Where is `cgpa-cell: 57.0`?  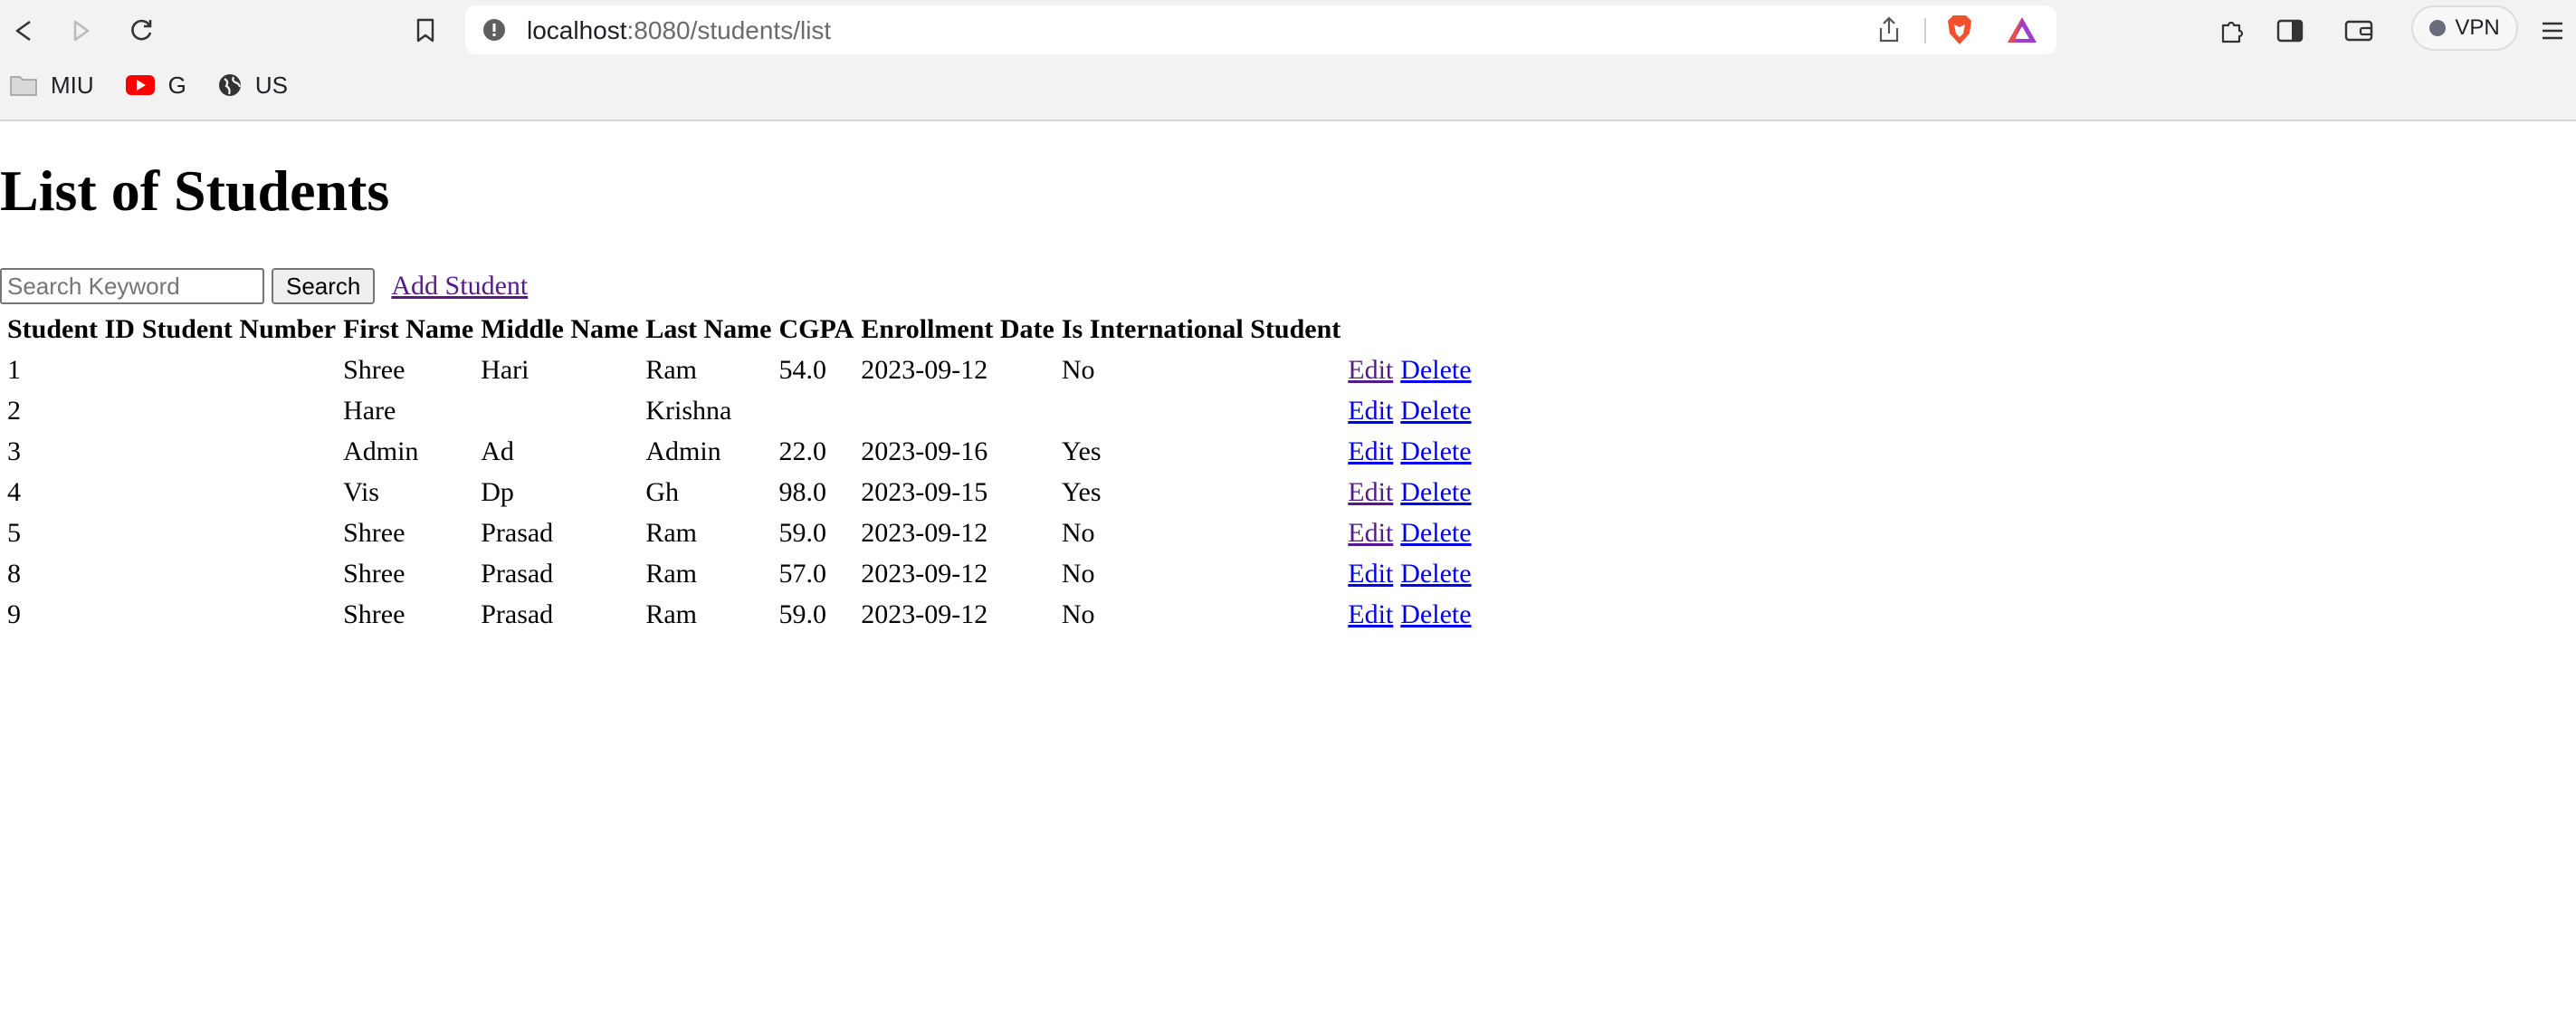
cgpa-cell: 57.0 is located at coordinates (802, 573).